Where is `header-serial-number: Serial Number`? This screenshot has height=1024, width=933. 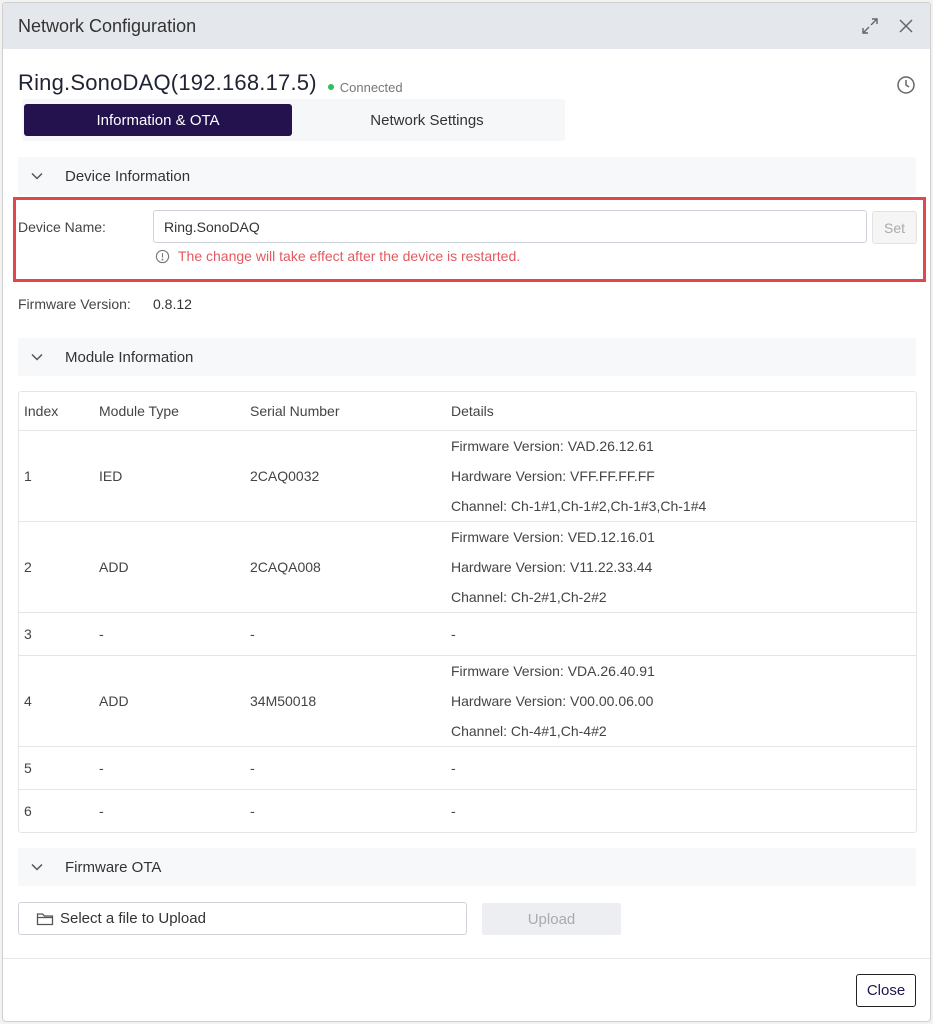 header-serial-number: Serial Number is located at coordinates (295, 411).